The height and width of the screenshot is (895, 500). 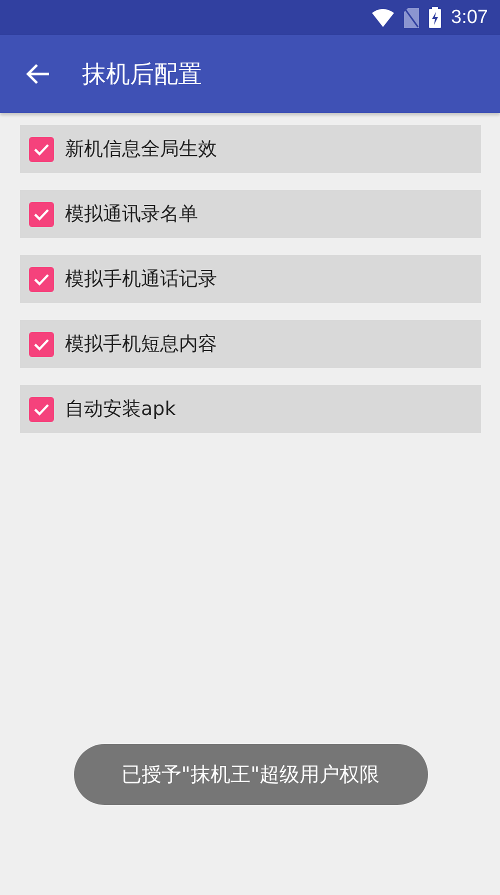 What do you see at coordinates (141, 279) in the screenshot?
I see `option-label: 模拟手机通话记录` at bounding box center [141, 279].